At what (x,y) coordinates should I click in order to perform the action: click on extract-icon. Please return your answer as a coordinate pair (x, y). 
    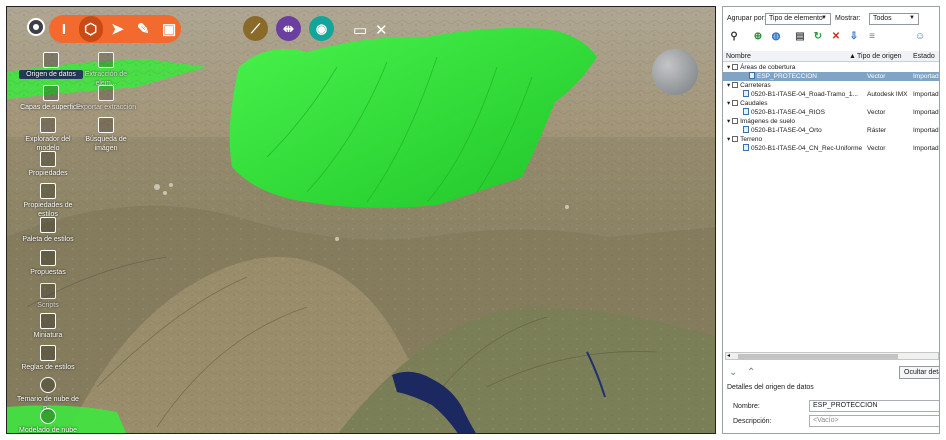
    Looking at the image, I should click on (106, 60).